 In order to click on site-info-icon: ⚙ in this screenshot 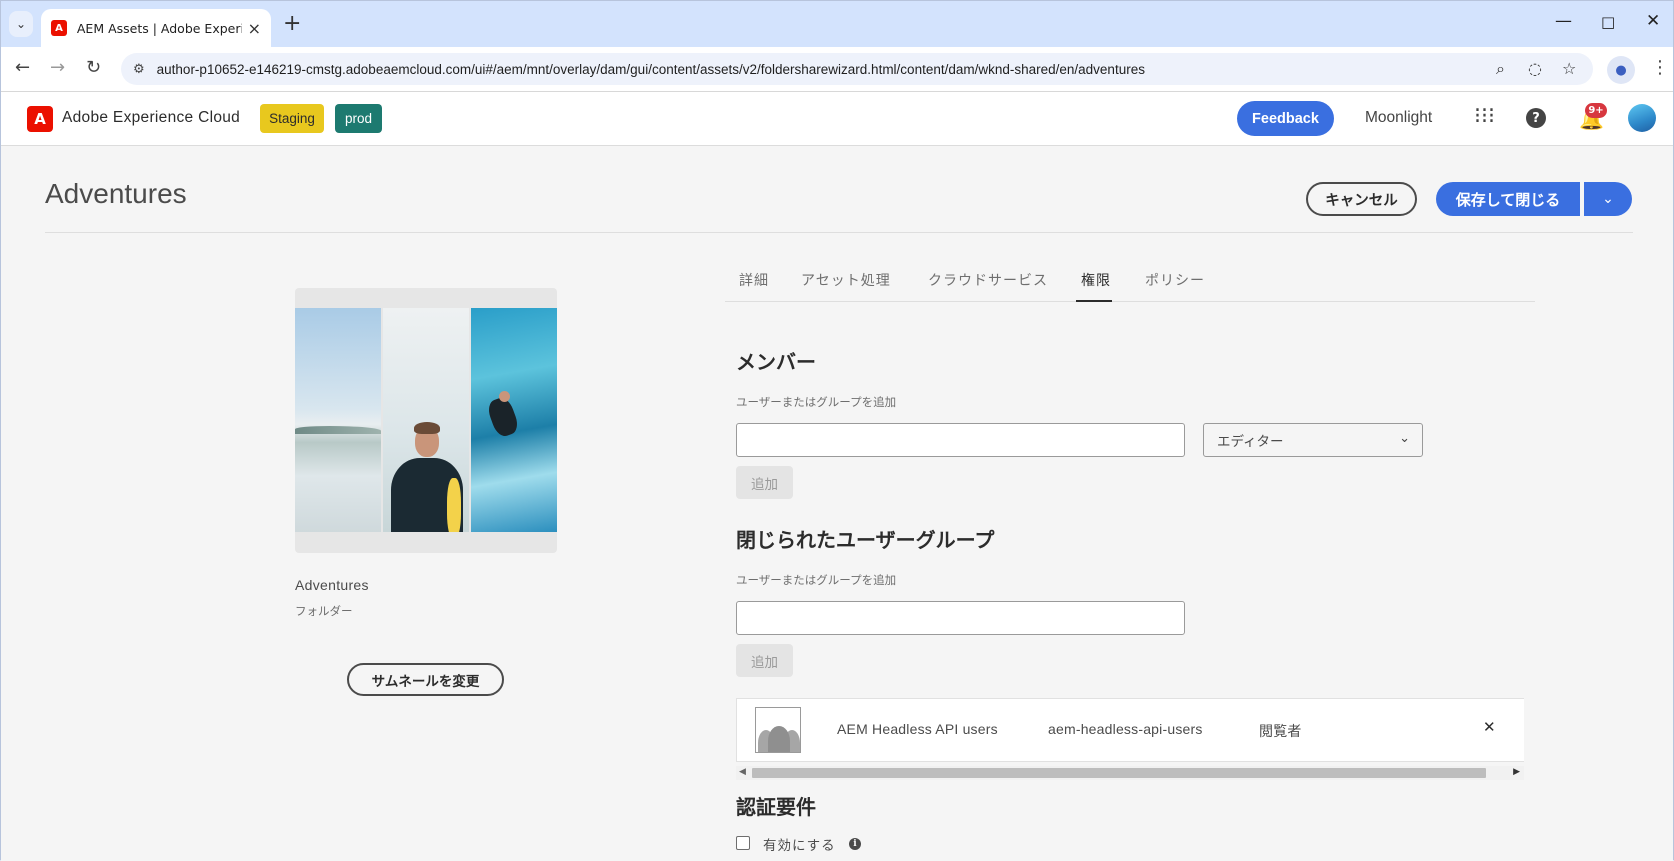, I will do `click(139, 69)`.